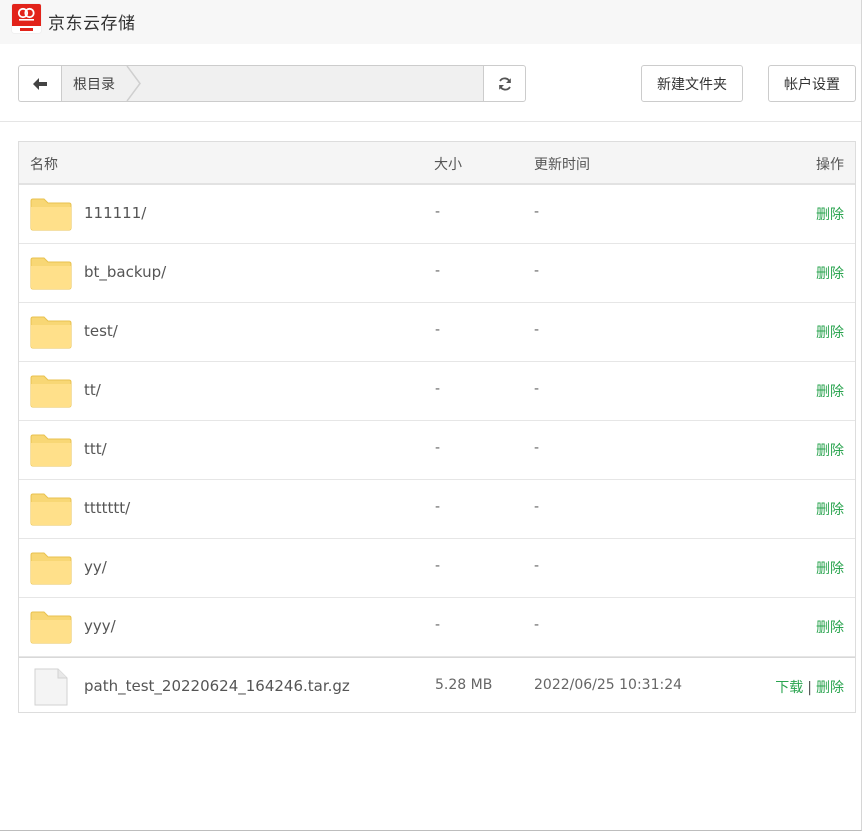  What do you see at coordinates (830, 165) in the screenshot?
I see `column-header-action: 操作` at bounding box center [830, 165].